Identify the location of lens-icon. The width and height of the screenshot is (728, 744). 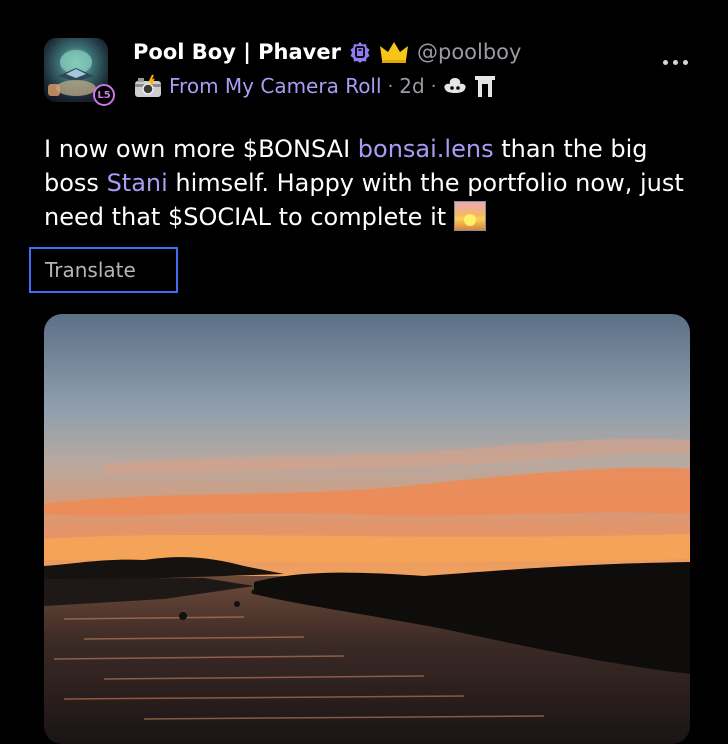
(455, 86).